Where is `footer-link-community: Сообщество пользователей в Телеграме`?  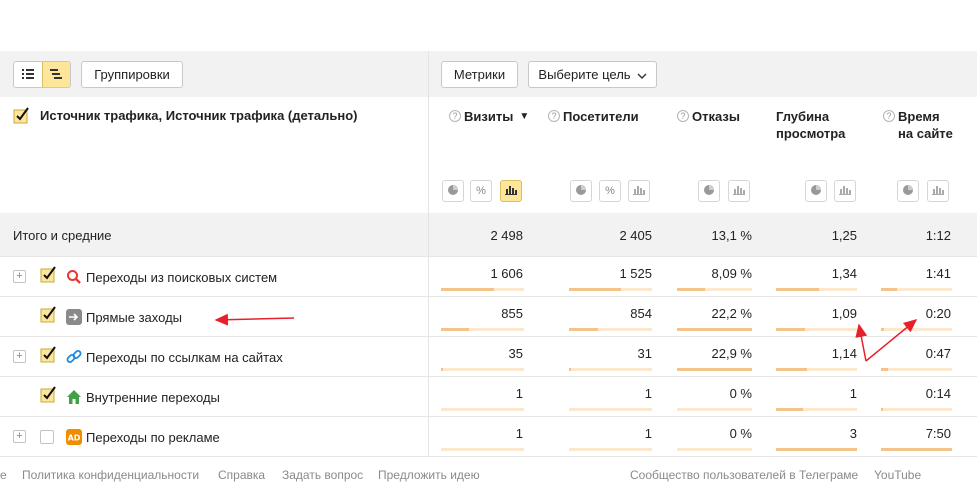
footer-link-community: Сообщество пользователей в Телеграме is located at coordinates (744, 475).